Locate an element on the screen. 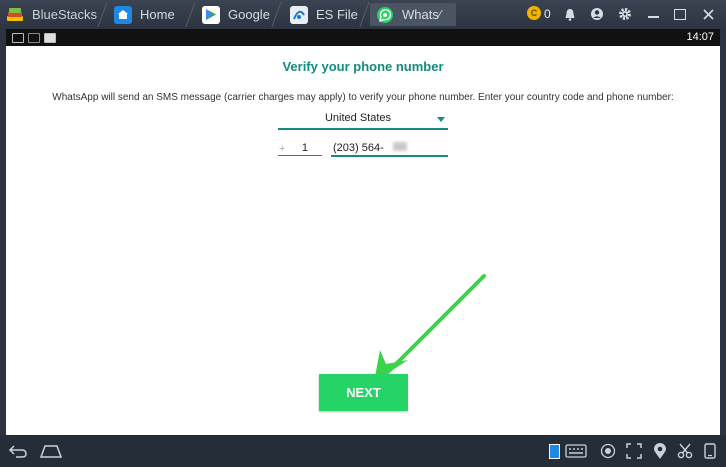 Image resolution: width=726 pixels, height=467 pixels. bluestacks-logo-icon is located at coordinates (15, 14).